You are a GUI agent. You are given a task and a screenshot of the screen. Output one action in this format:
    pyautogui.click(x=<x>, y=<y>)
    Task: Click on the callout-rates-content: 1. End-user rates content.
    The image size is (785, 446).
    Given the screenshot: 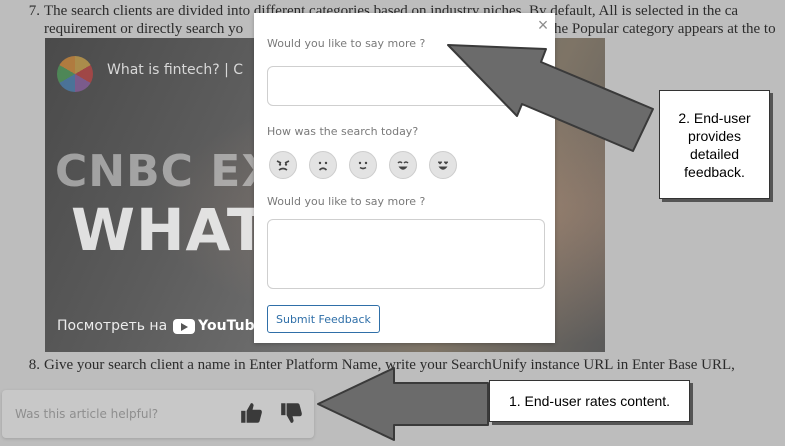 What is the action you would take?
    pyautogui.click(x=589, y=401)
    